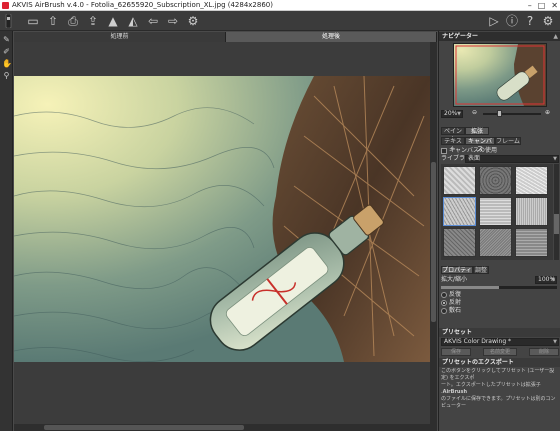 This screenshot has width=560, height=431. I want to click on preset-select: AKVIS Color Drawing * ▼, so click(500, 342).